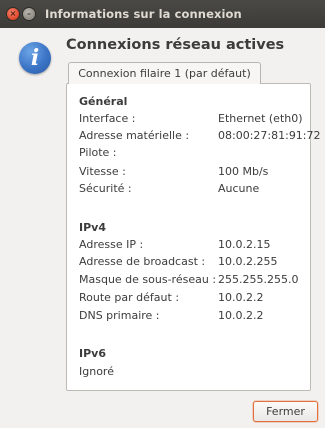  Describe the element at coordinates (194, 120) in the screenshot. I see `row-interface: Interface : Ethernet (eth0)` at that location.